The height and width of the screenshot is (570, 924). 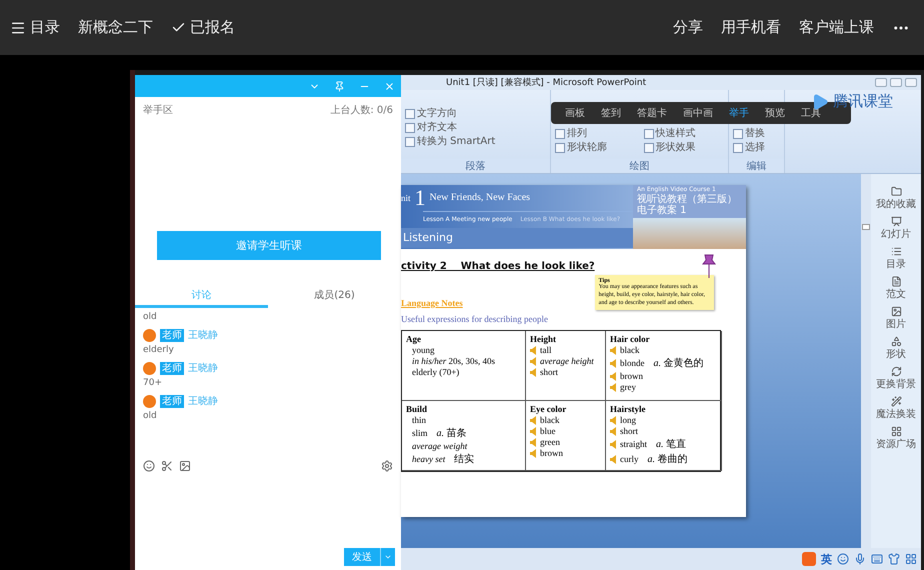 What do you see at coordinates (896, 258) in the screenshot?
I see `side-panel-item: 目录` at bounding box center [896, 258].